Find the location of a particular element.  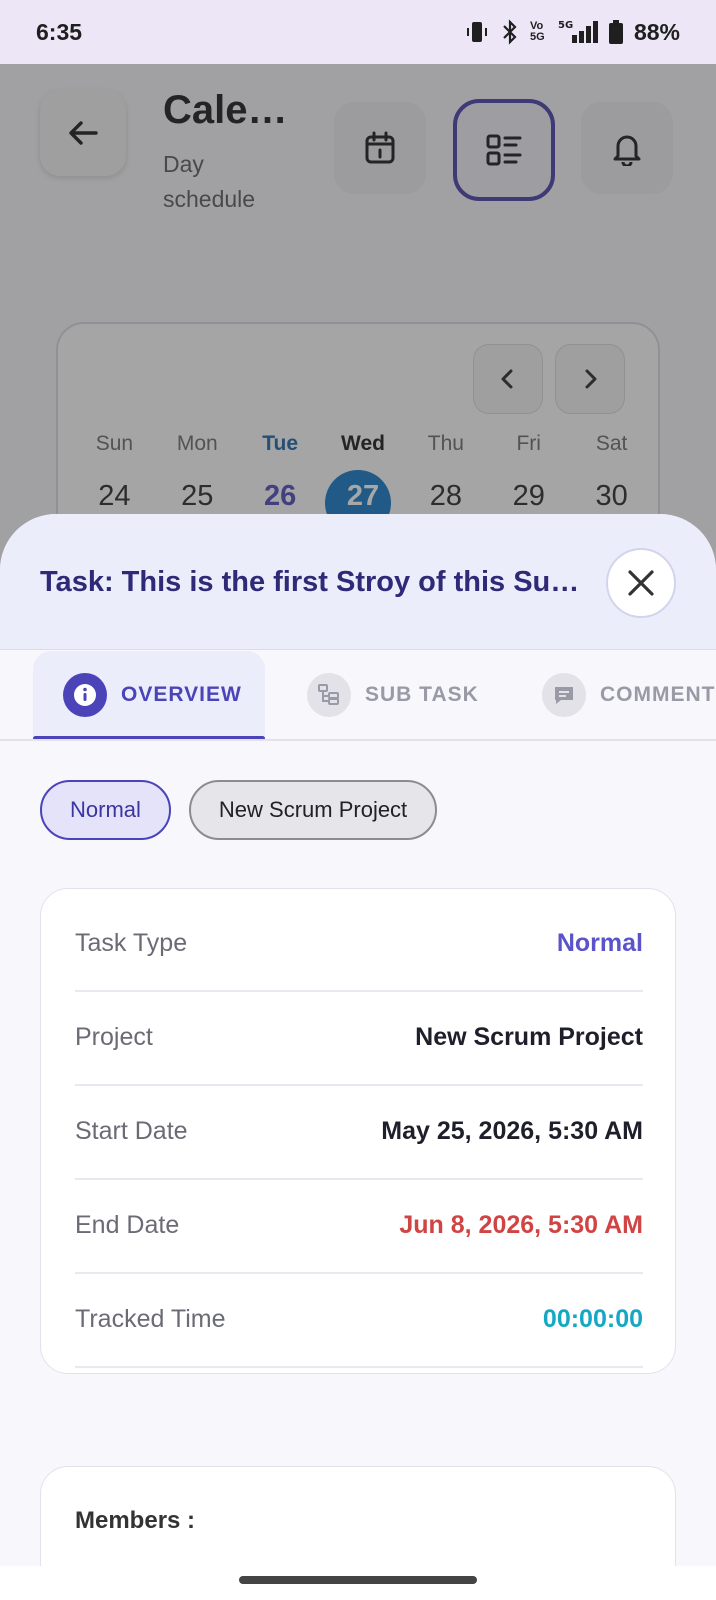

tab-label: COMMENTS is located at coordinates (658, 694).